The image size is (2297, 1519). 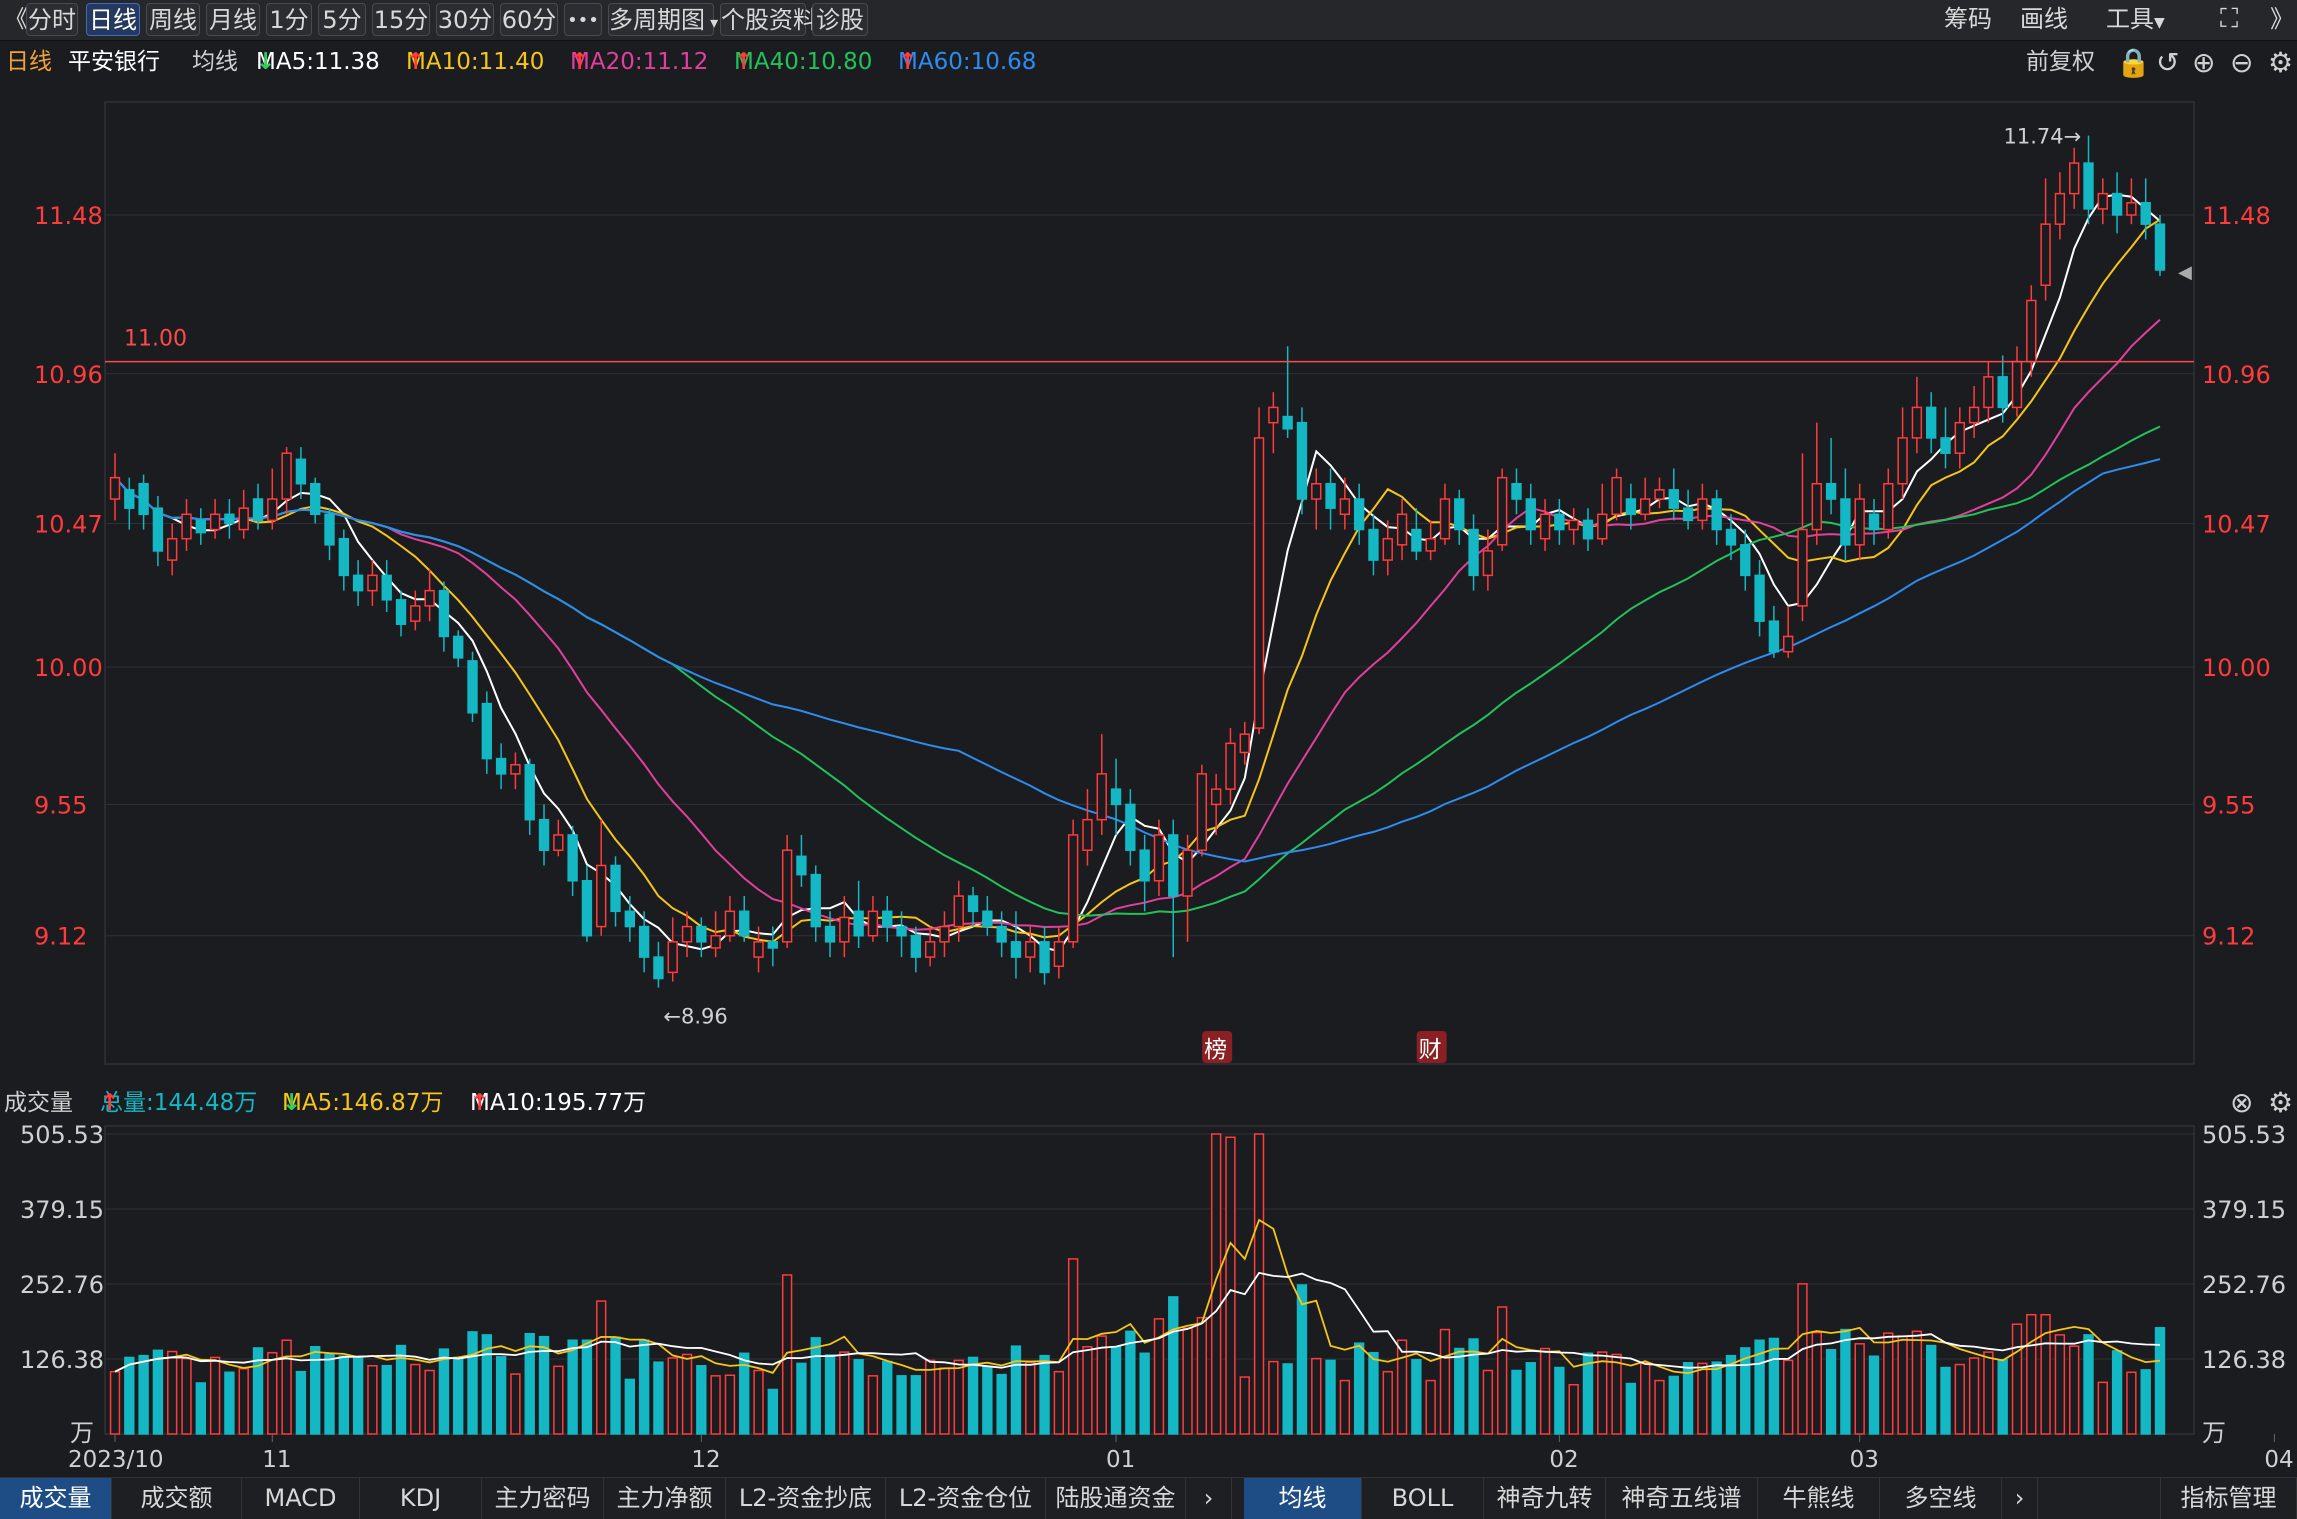 I want to click on tab-bull-bear: 牛熊线, so click(x=1819, y=1498).